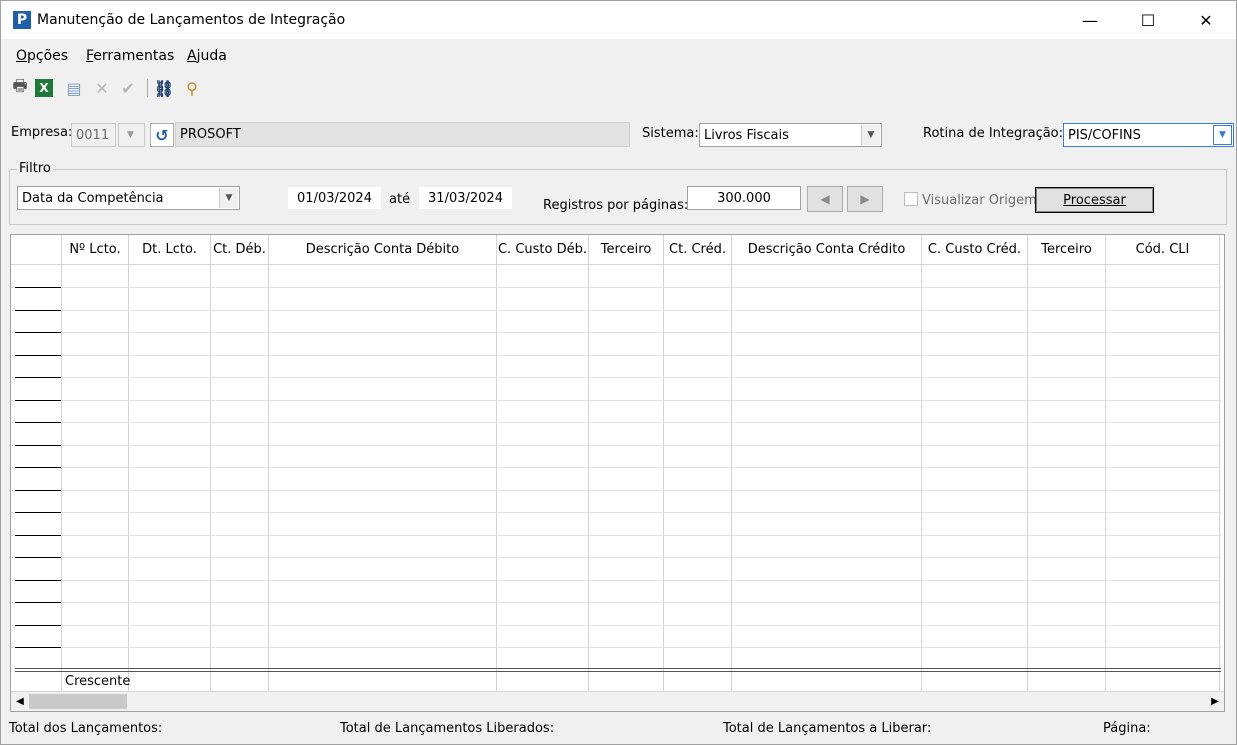 This screenshot has width=1237, height=745. What do you see at coordinates (192, 88) in the screenshot?
I see `magnifier-icon: ⚲` at bounding box center [192, 88].